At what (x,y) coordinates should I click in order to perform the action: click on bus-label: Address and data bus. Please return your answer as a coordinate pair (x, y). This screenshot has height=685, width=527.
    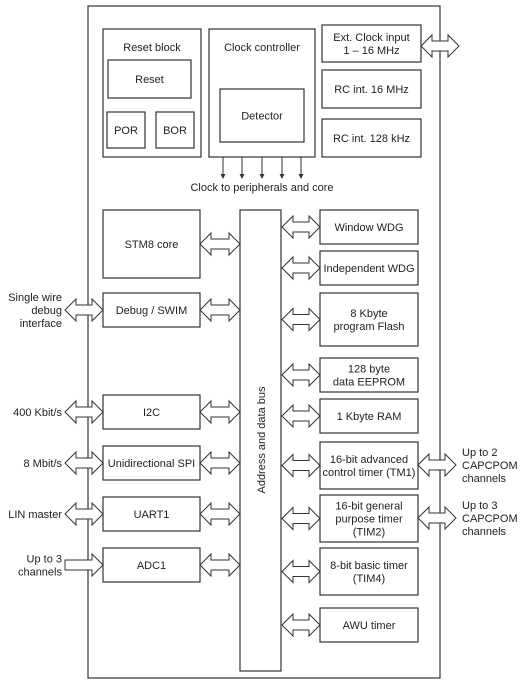
    Looking at the image, I should click on (262, 440).